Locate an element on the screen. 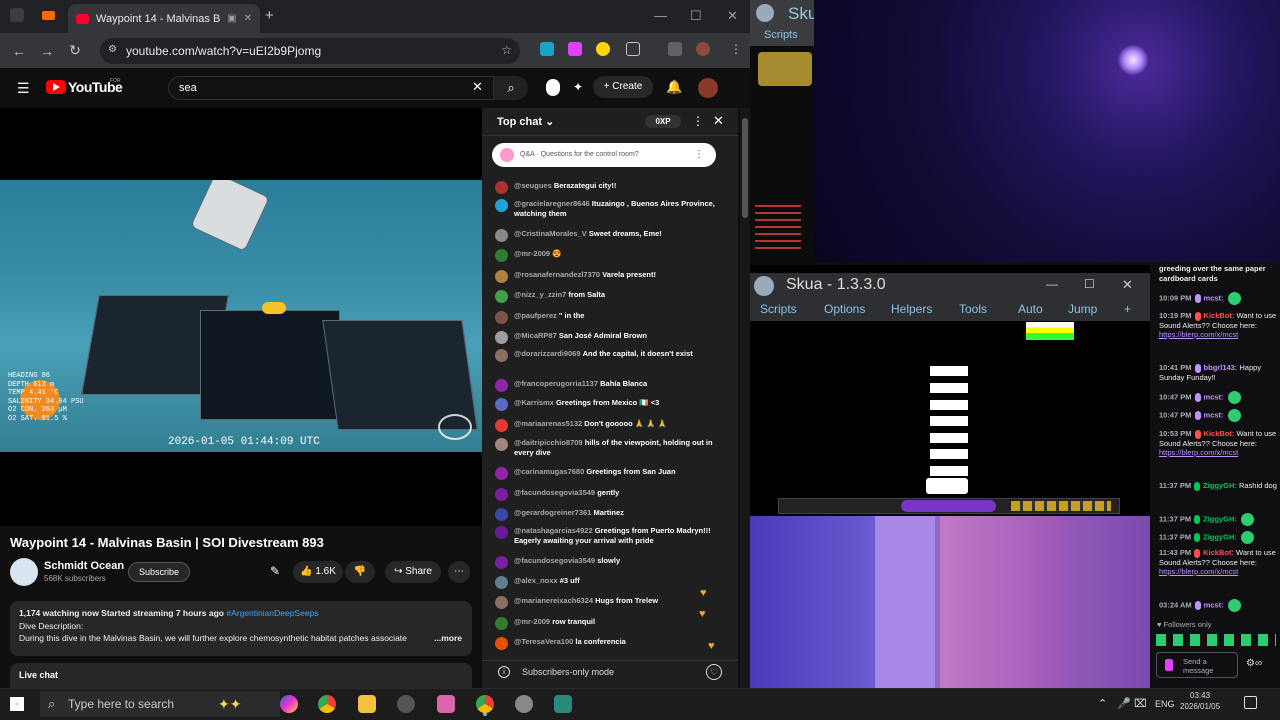 The image size is (1280, 720). extensions-menu-icon is located at coordinates (633, 49).